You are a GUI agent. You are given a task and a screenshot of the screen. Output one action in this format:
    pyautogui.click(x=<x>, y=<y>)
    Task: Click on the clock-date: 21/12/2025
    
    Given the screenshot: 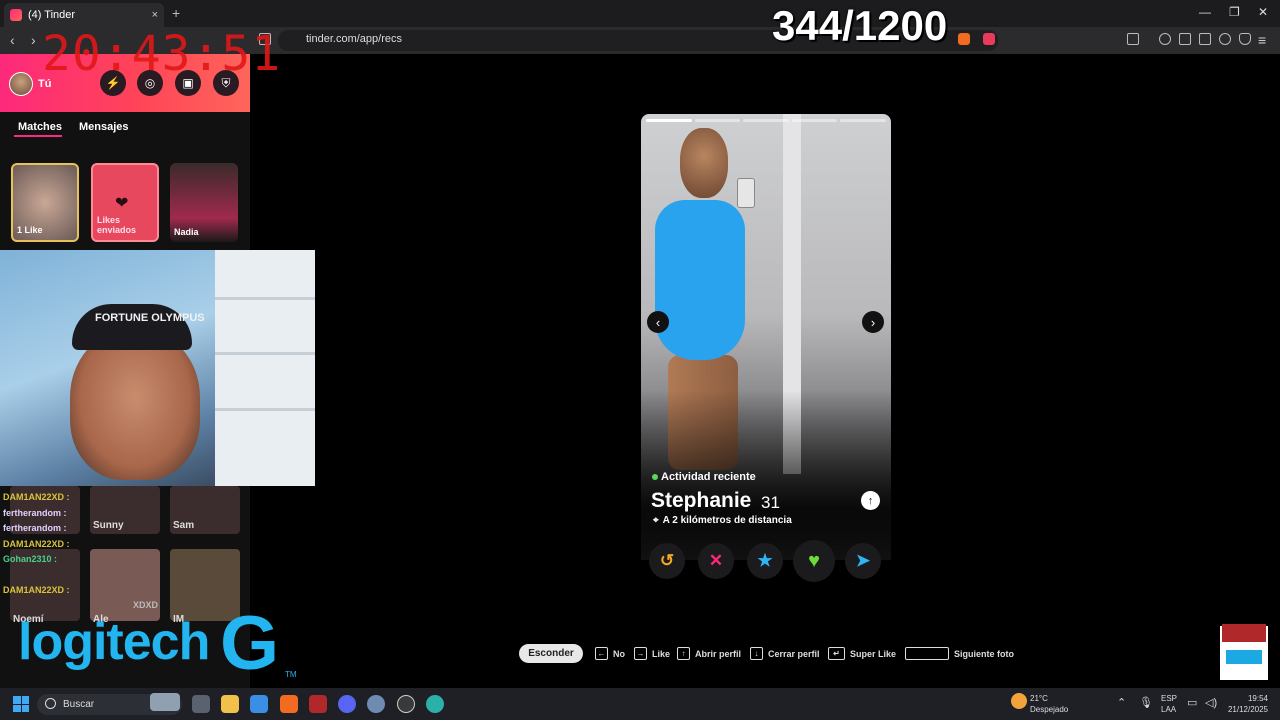 What is the action you would take?
    pyautogui.click(x=1246, y=710)
    